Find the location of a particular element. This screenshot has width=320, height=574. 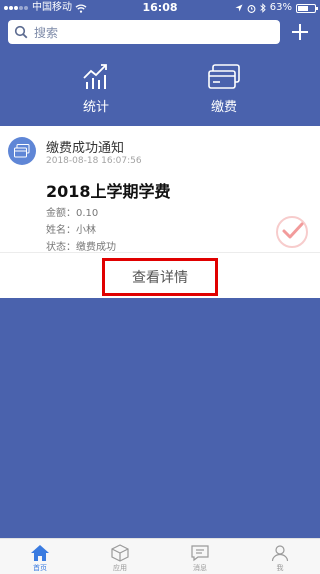

tab-apps-label: 应用 is located at coordinates (120, 568).